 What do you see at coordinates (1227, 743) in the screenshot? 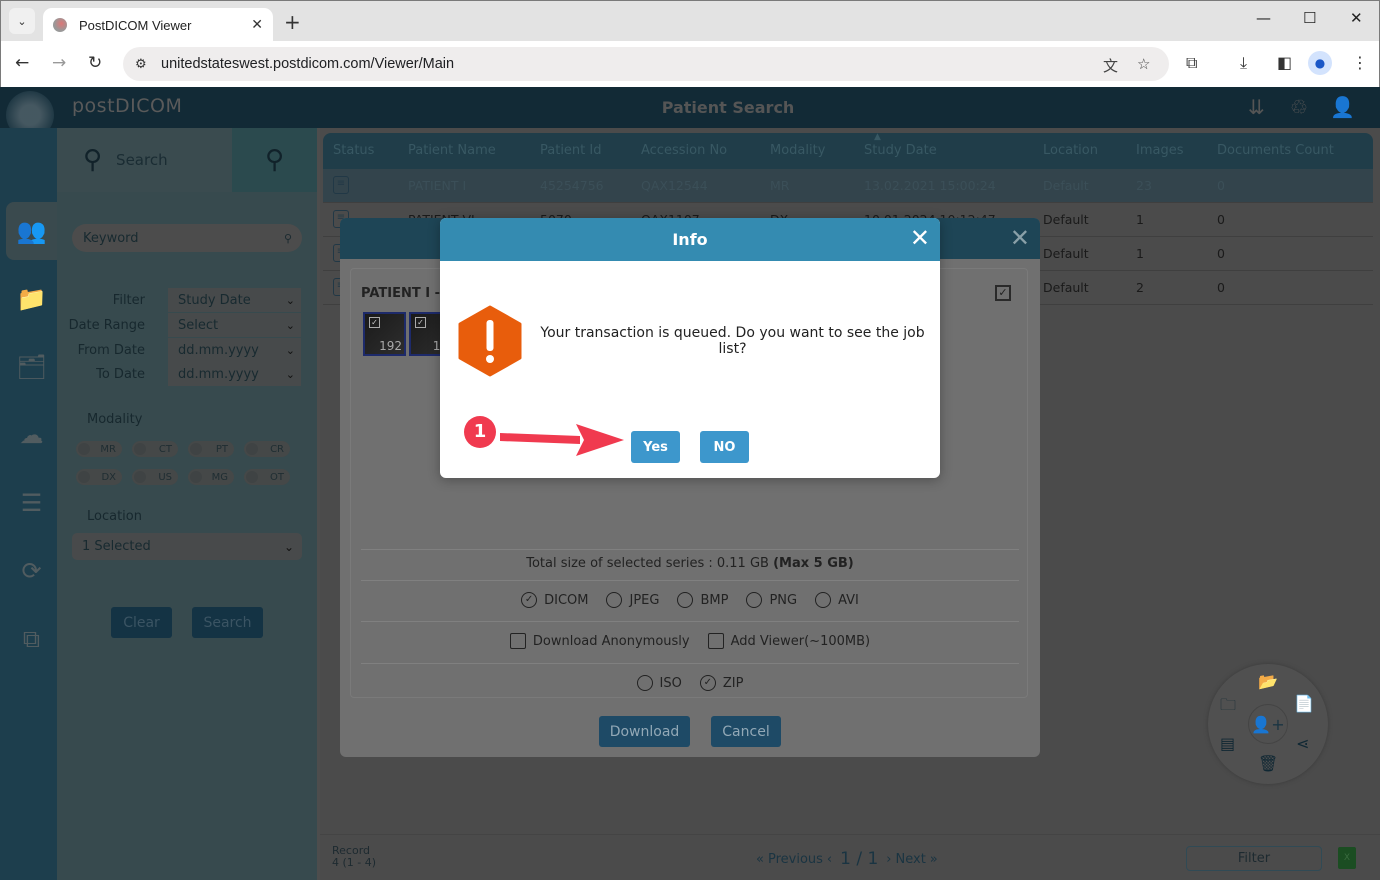
I see `report-icon: ▤` at bounding box center [1227, 743].